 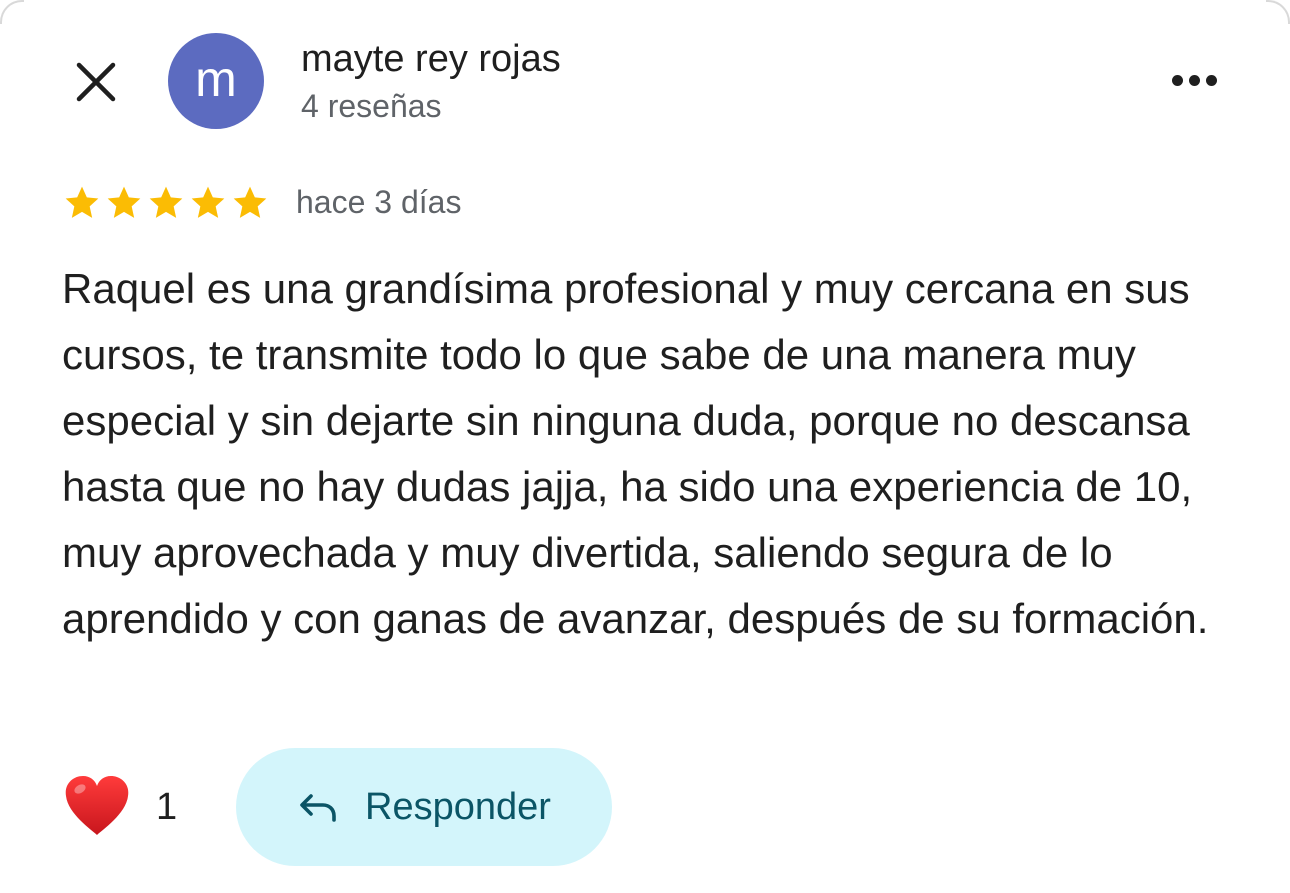 I want to click on reply-arrow-icon, so click(x=318, y=808).